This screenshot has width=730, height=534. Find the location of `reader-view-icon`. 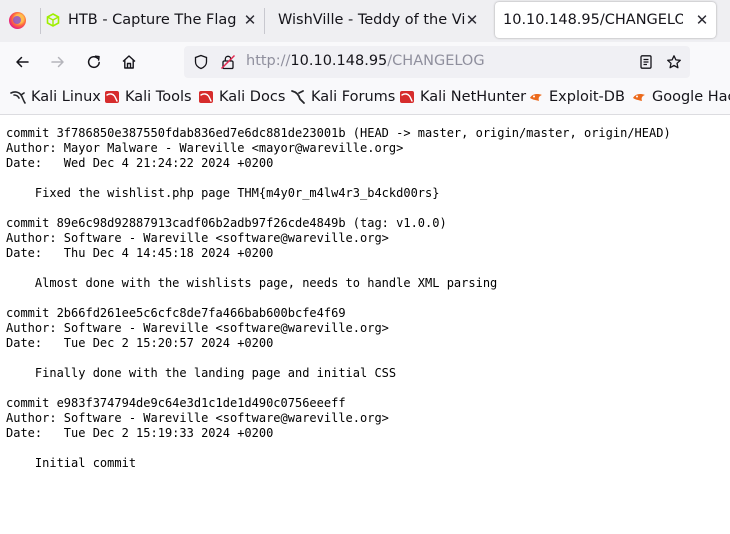

reader-view-icon is located at coordinates (646, 62).